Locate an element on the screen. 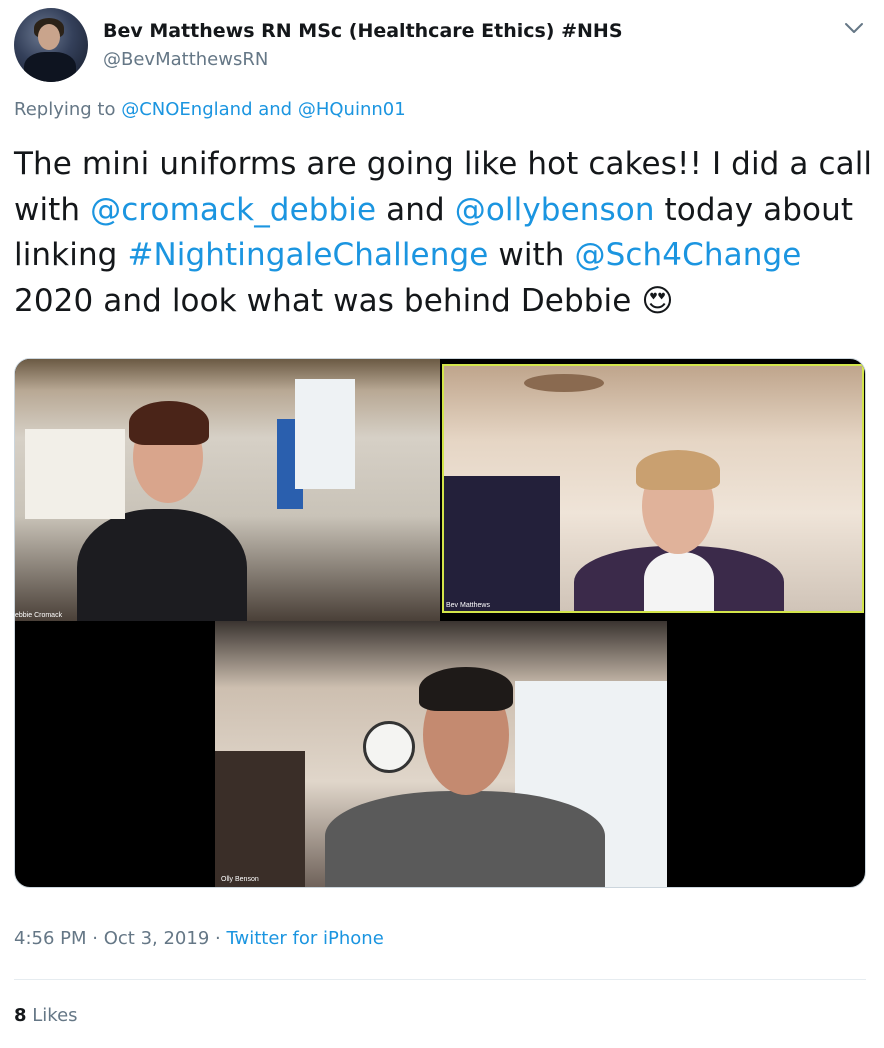 This screenshot has height=1048, width=884. likes-label: Likes is located at coordinates (55, 1015).